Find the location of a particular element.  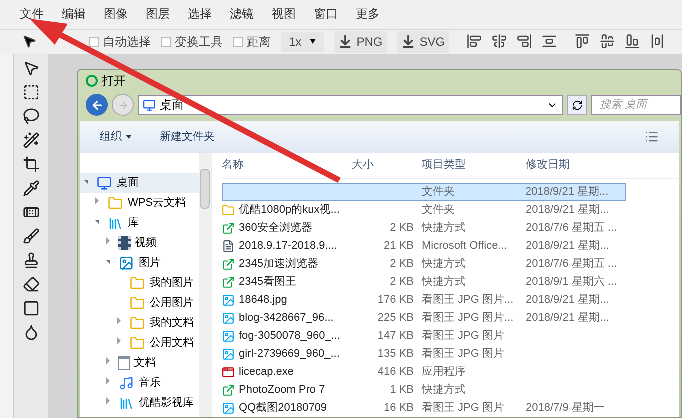

file-type: 文件夹 is located at coordinates (438, 210).